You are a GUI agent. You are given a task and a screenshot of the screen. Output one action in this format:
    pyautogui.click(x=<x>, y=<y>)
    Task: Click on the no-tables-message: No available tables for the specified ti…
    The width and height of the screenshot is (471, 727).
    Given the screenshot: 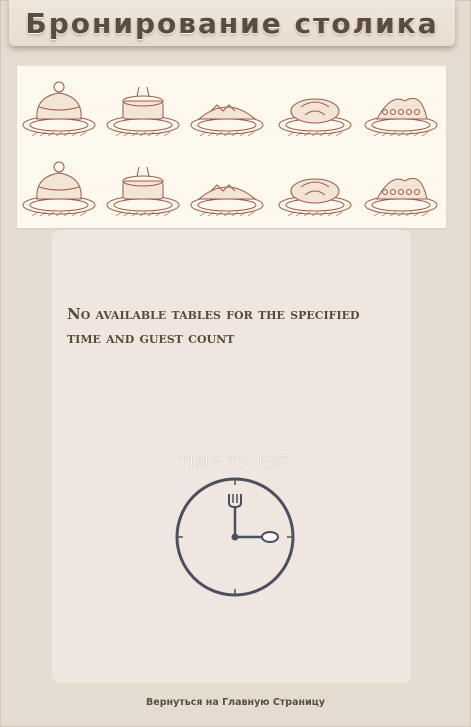 What is the action you would take?
    pyautogui.click(x=213, y=326)
    